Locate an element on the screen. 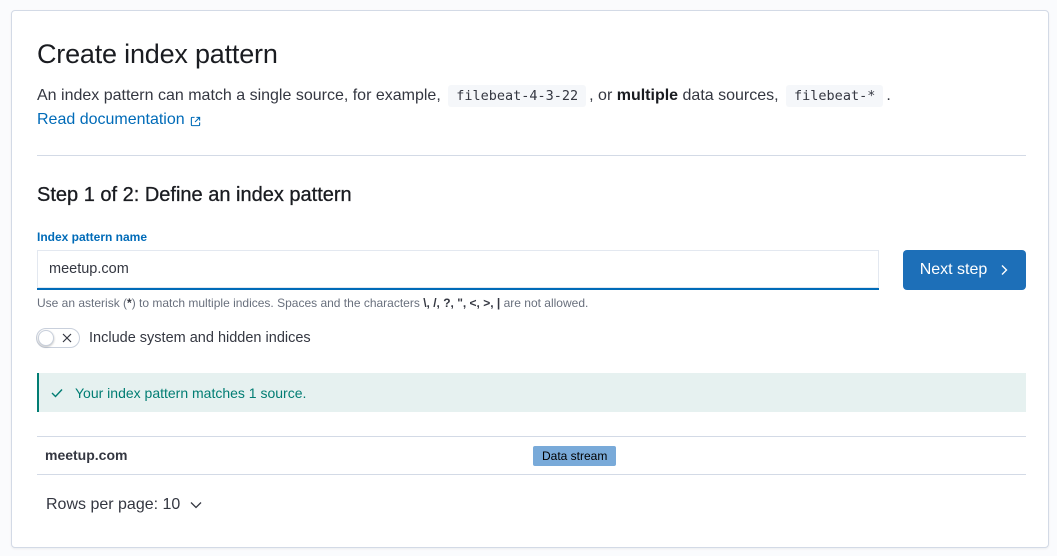 This screenshot has height=556, width=1057. step-title: Step 1 of 2: Define an index pattern is located at coordinates (194, 195).